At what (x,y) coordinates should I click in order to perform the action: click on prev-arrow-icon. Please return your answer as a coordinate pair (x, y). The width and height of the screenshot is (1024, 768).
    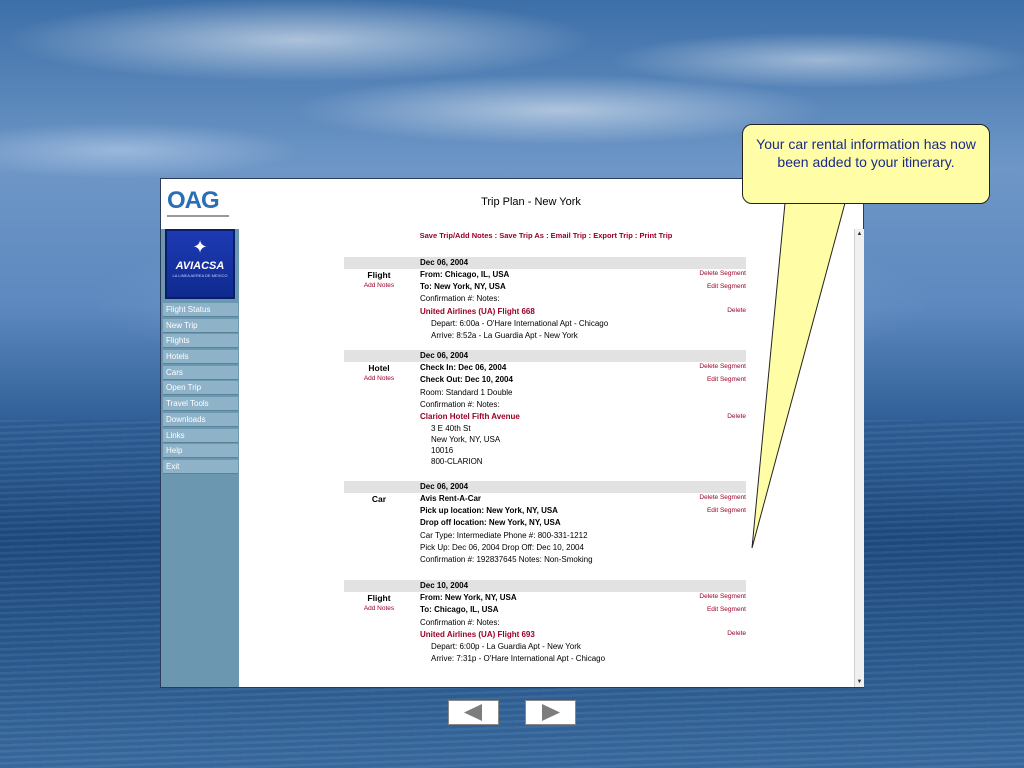
    Looking at the image, I should click on (473, 712).